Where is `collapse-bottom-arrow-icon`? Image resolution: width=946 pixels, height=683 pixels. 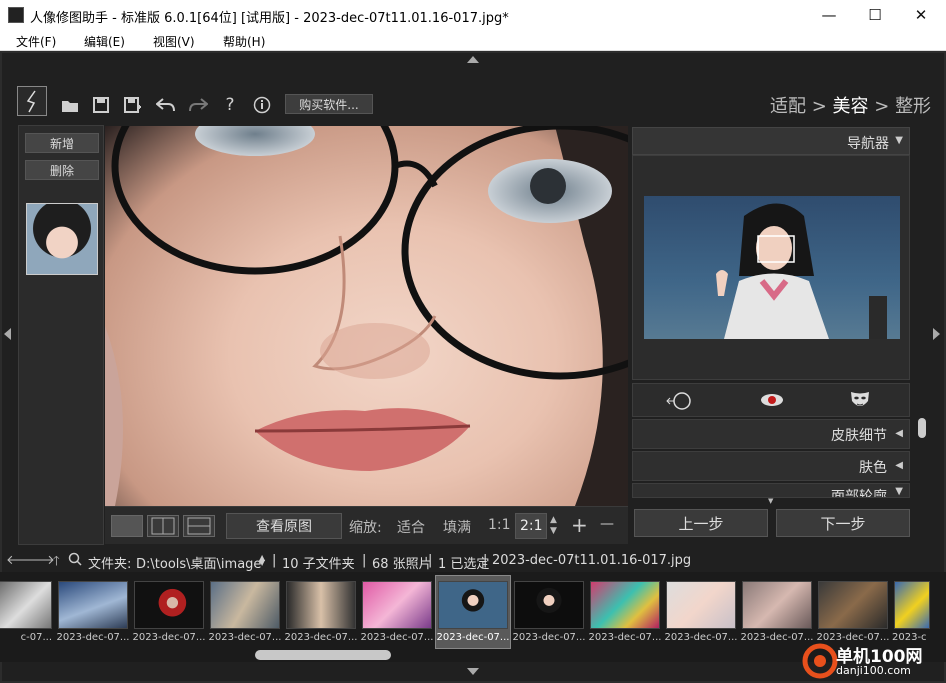
collapse-bottom-arrow-icon is located at coordinates (473, 671).